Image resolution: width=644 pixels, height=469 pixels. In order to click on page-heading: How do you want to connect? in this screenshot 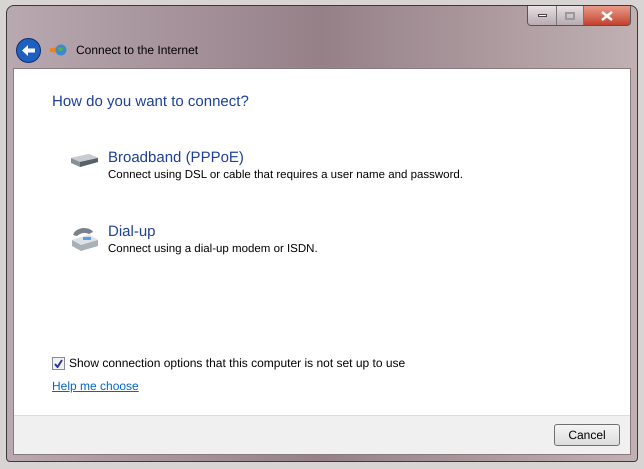, I will do `click(151, 102)`.